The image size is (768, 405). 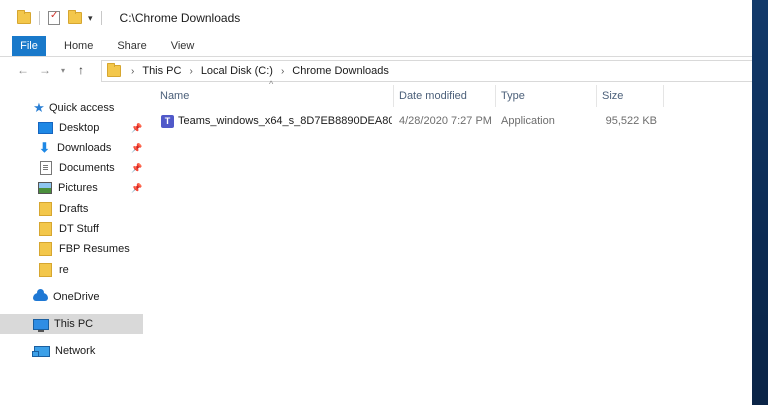 What do you see at coordinates (23, 70) in the screenshot?
I see `back-arrow-icon: ←` at bounding box center [23, 70].